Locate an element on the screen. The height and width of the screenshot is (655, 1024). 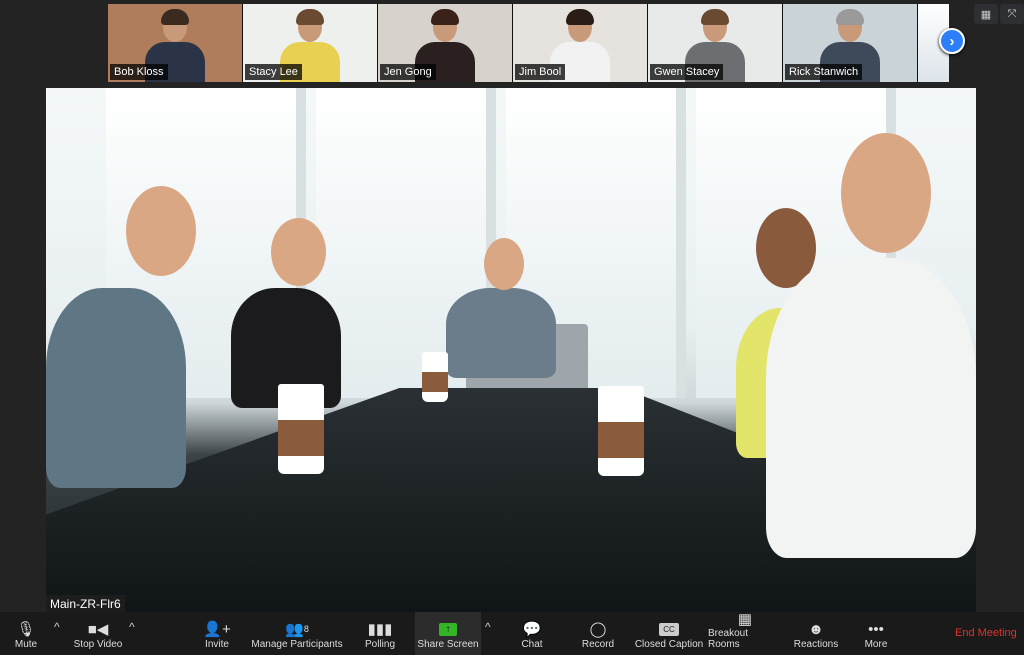
participant-name: Rick Stanwich is located at coordinates (824, 72).